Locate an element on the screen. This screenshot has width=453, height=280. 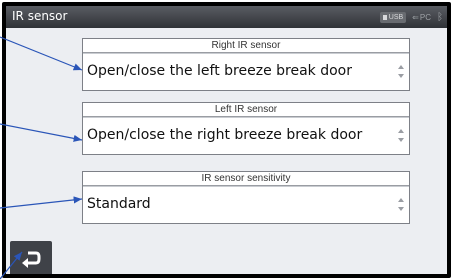
usb-icon: USB is located at coordinates (393, 17).